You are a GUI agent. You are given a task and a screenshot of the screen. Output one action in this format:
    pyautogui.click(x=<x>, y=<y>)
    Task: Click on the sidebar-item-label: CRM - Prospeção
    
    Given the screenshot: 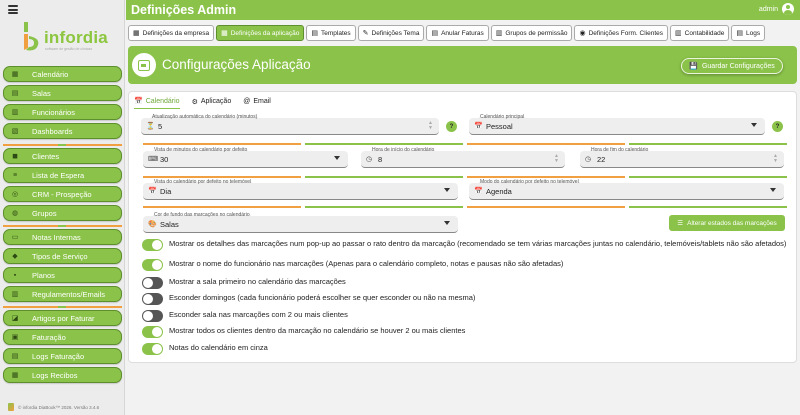 What is the action you would take?
    pyautogui.click(x=62, y=194)
    